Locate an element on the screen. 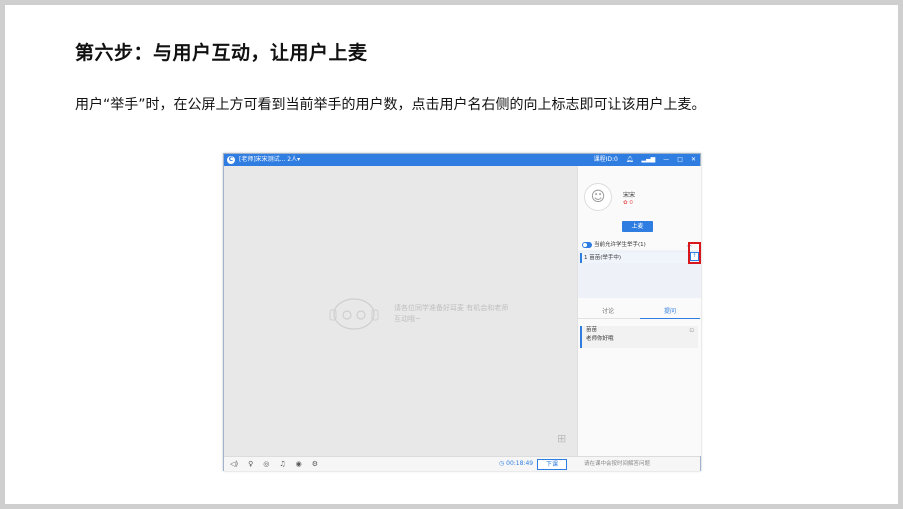 The width and height of the screenshot is (903, 509). bottom-toolbar: ◁) ♀ ◎ ♫ ◉ ⚙ ◷ 00:18:49 下课 请在课中会按时间解答问题 is located at coordinates (462, 463).